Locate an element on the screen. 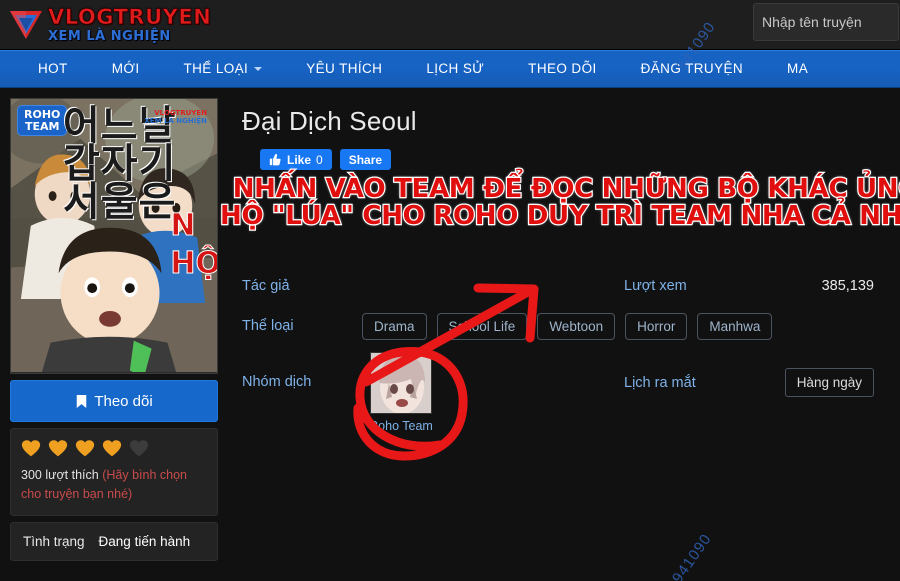 This screenshot has height=581, width=900. team-avatar is located at coordinates (401, 383).